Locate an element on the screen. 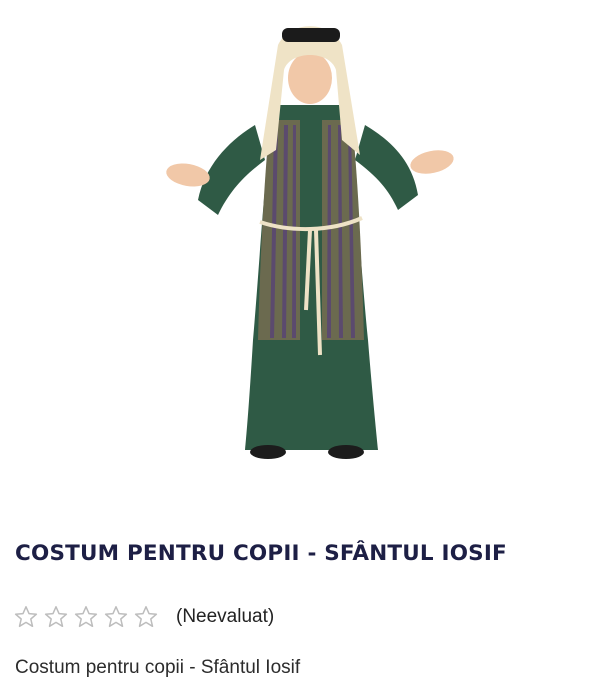  rating-label: (Neevaluat) is located at coordinates (225, 617).